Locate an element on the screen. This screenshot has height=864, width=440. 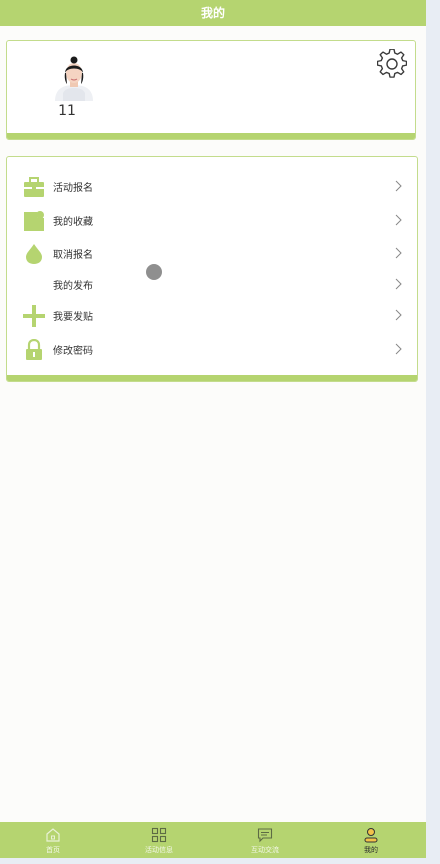
menu-item-label: 取消报名 is located at coordinates (73, 255).